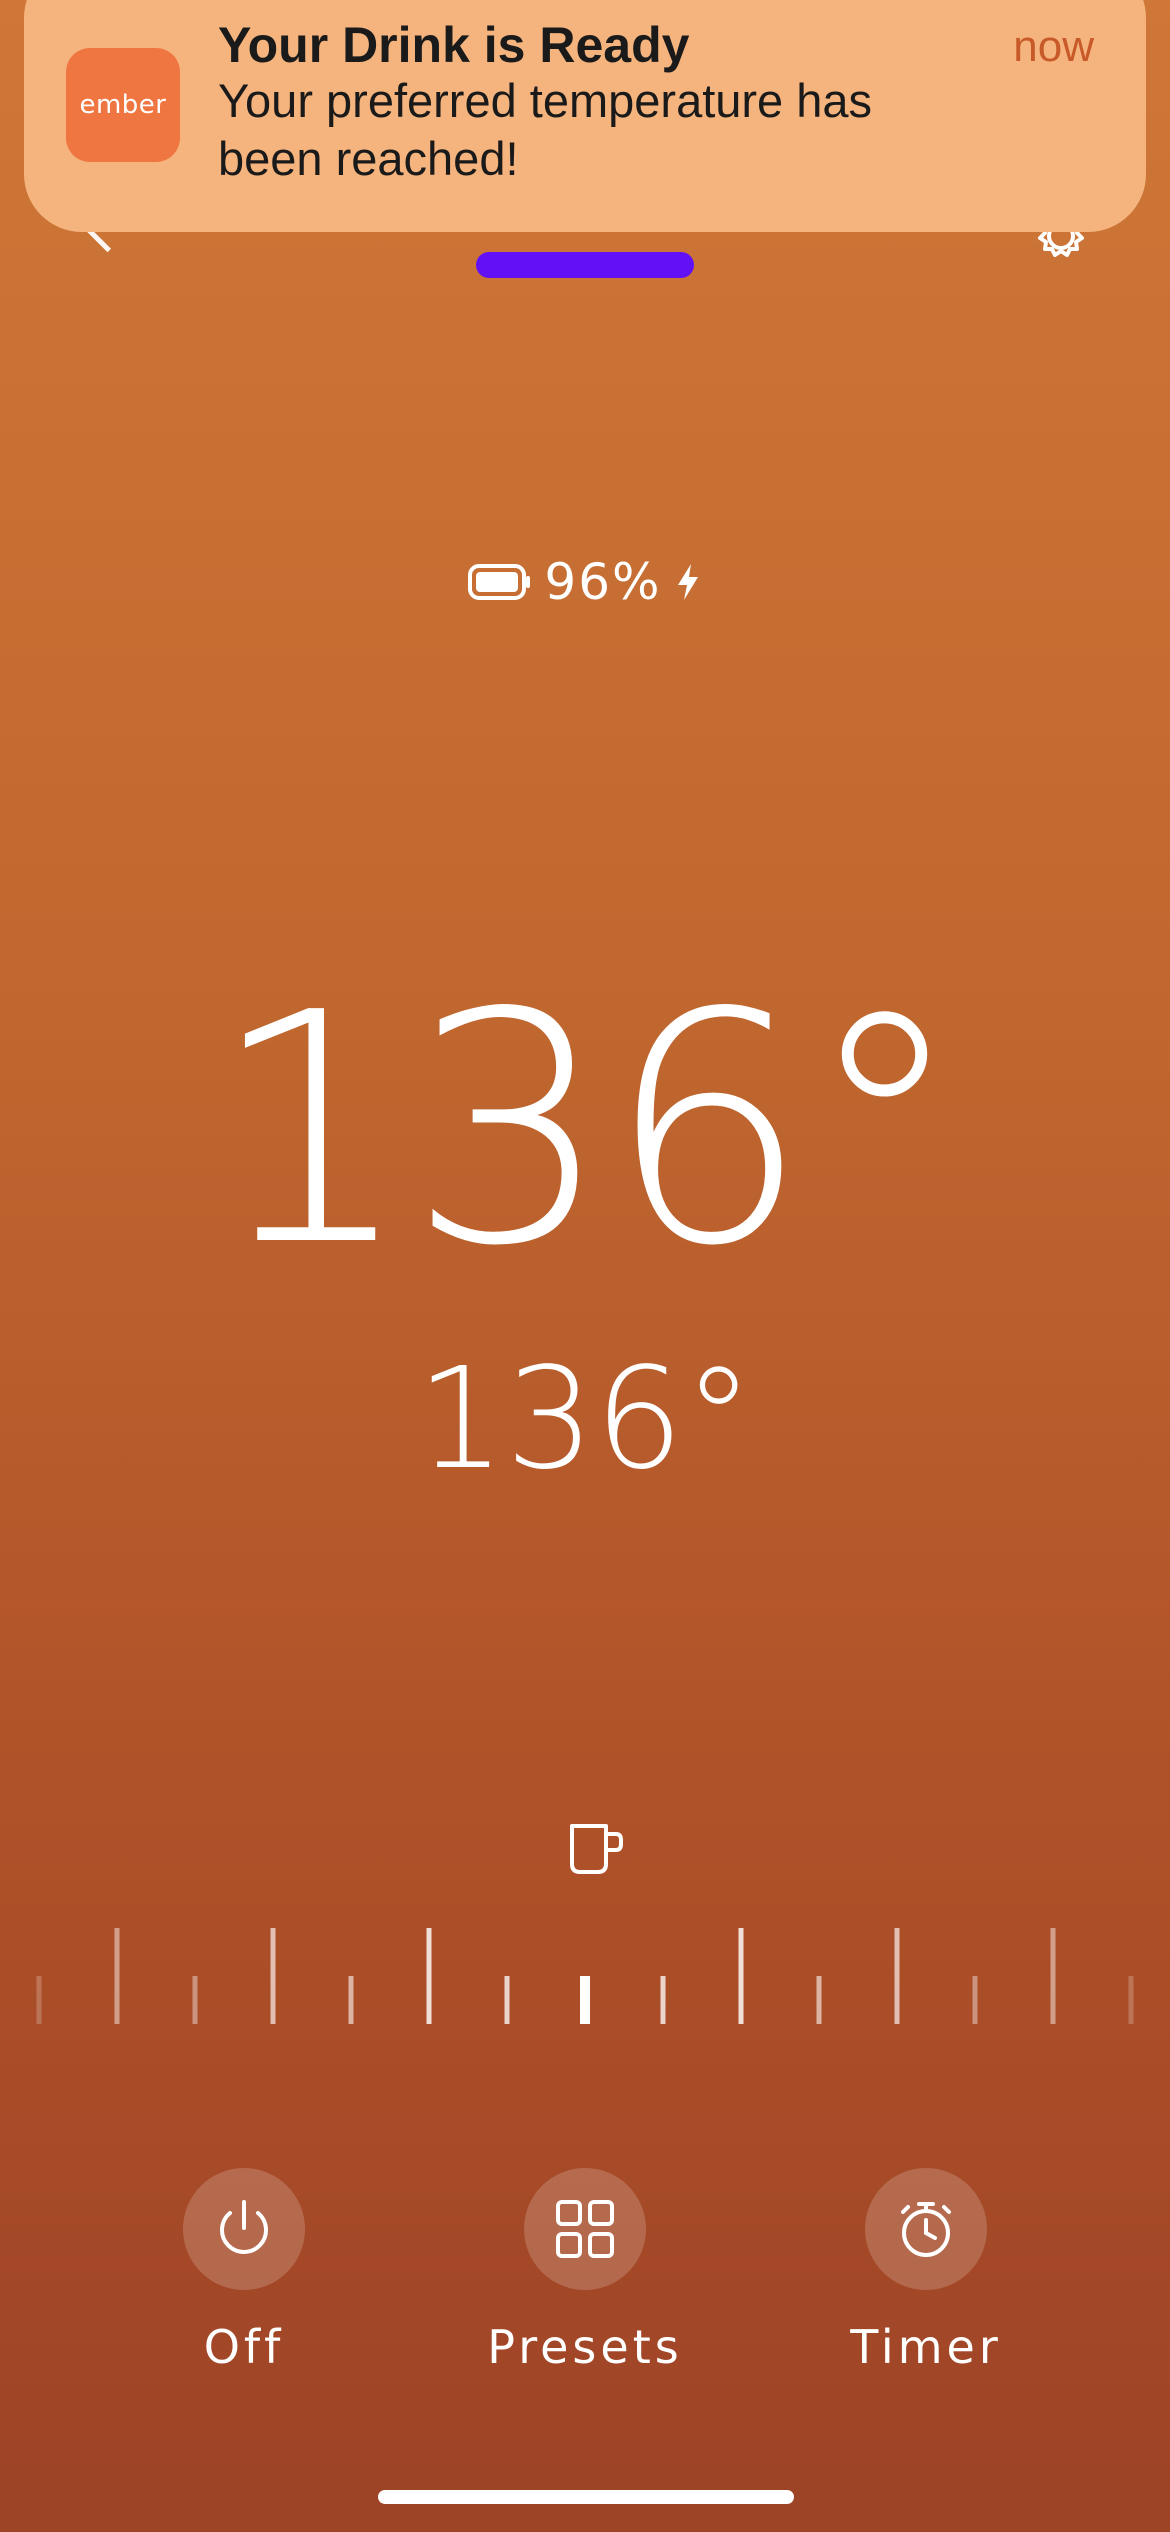  I want to click on target-temperature: 136°, so click(585, 1419).